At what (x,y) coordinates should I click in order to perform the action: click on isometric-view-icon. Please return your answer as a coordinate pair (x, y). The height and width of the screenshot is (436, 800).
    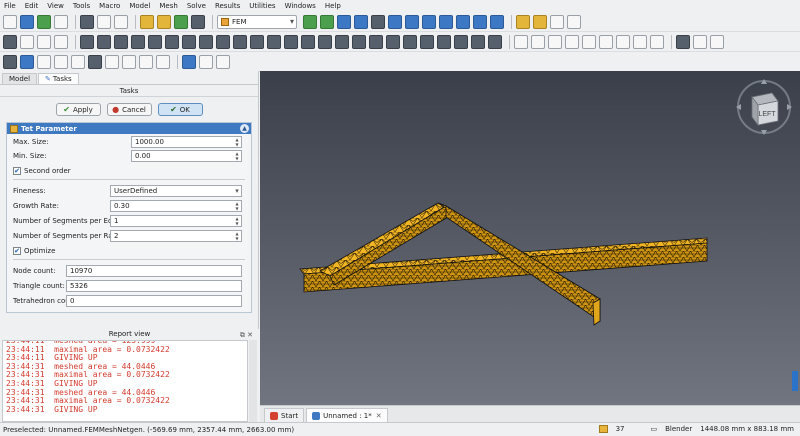
    Looking at the image, I should click on (395, 21).